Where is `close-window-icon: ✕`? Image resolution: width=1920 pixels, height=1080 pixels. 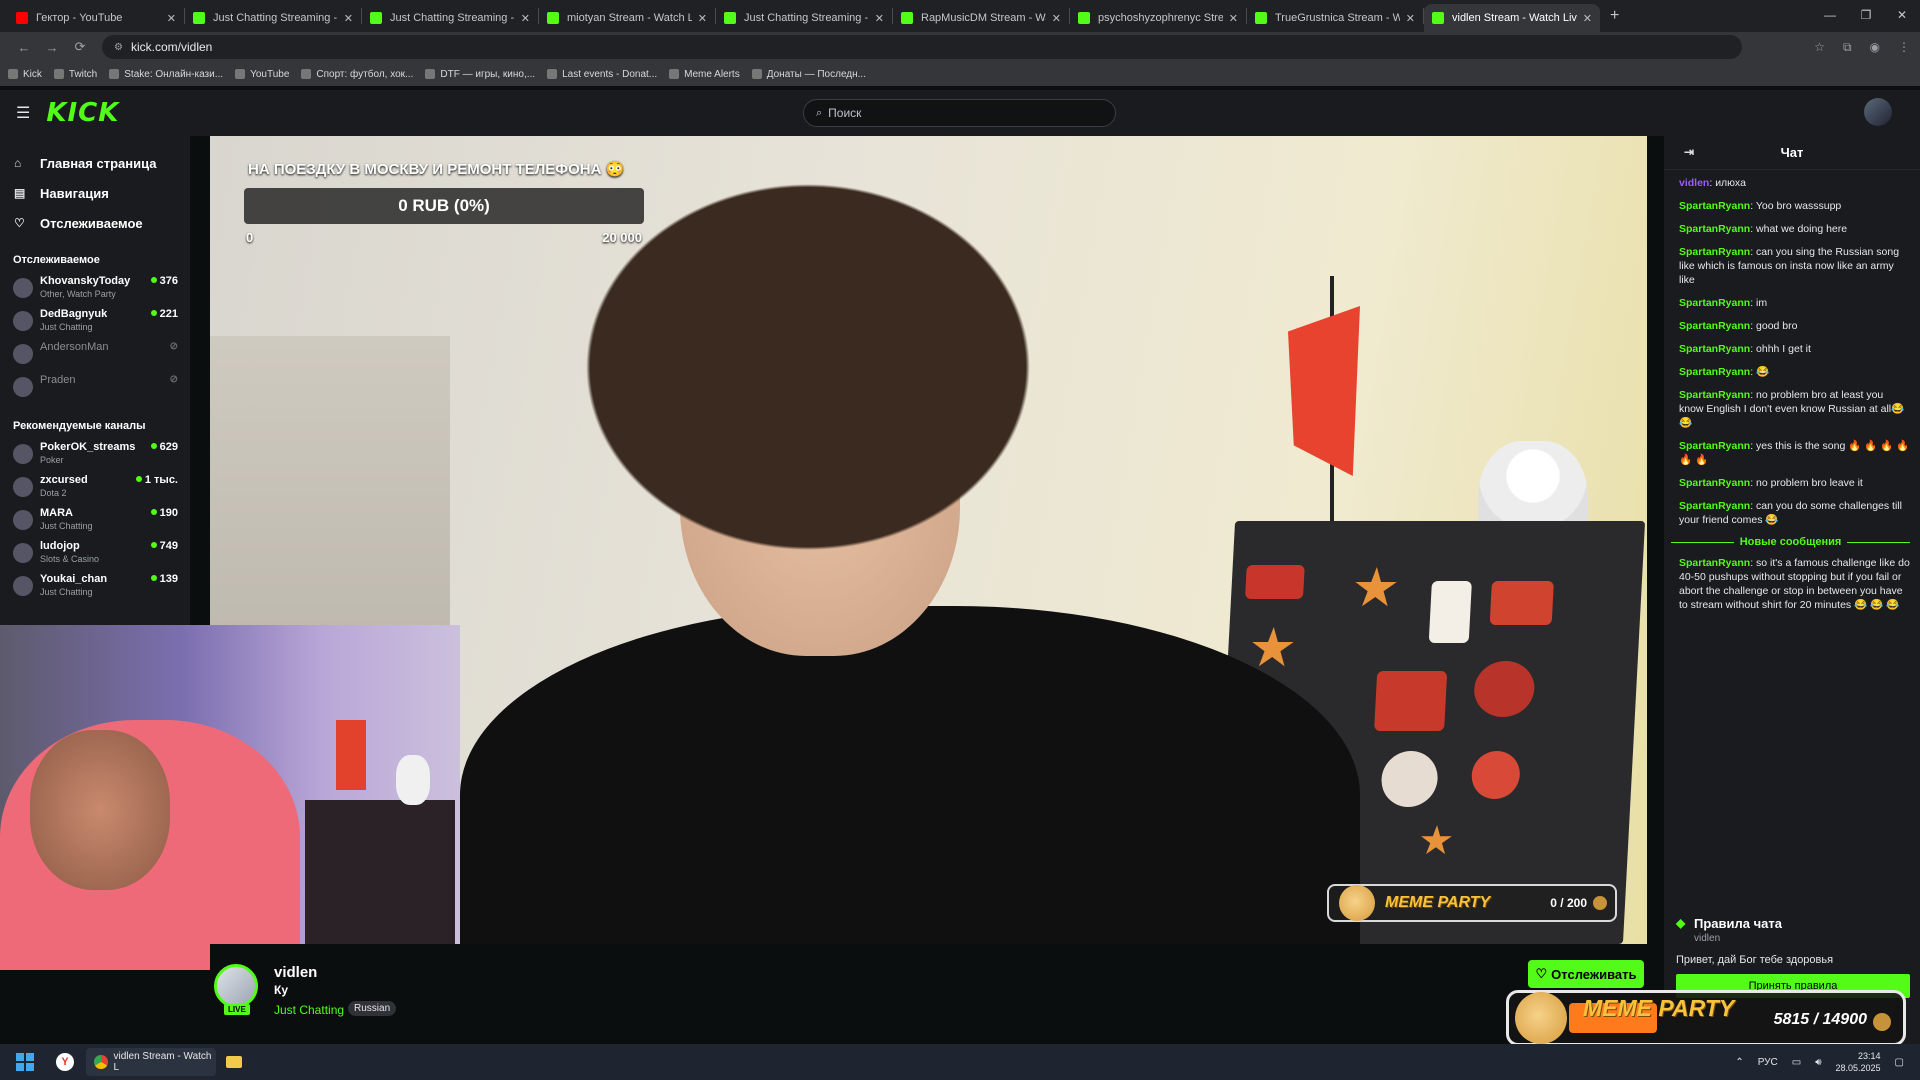
close-window-icon: ✕ is located at coordinates (1902, 15).